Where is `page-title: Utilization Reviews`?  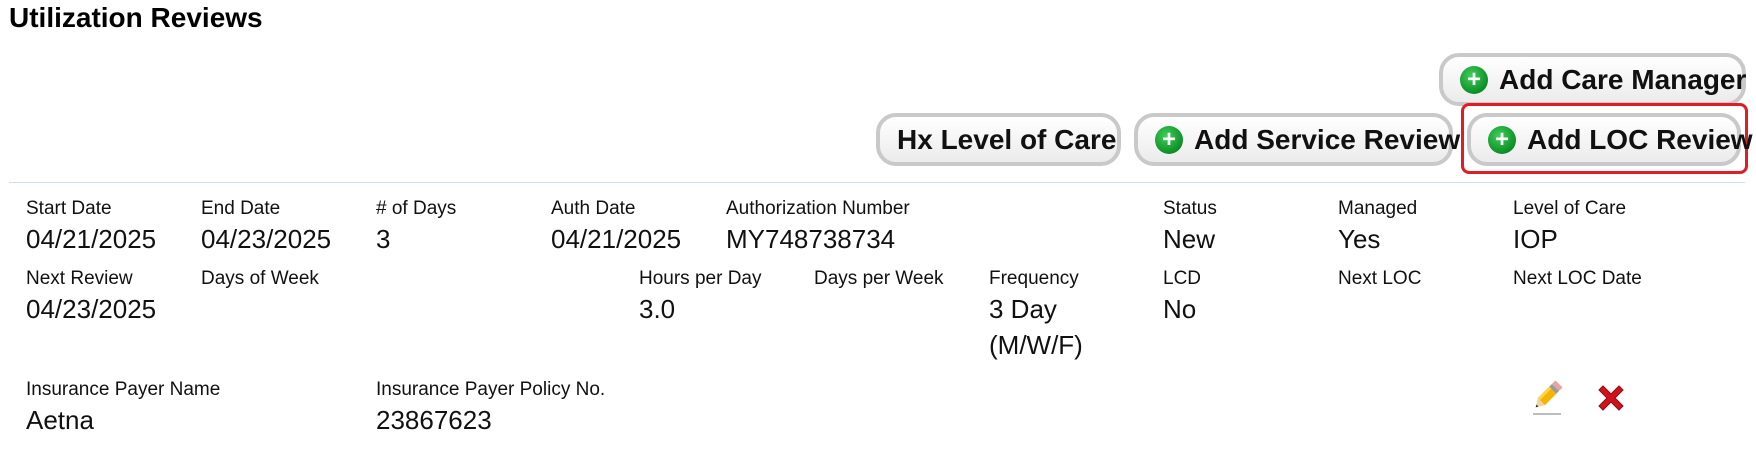
page-title: Utilization Reviews is located at coordinates (136, 17).